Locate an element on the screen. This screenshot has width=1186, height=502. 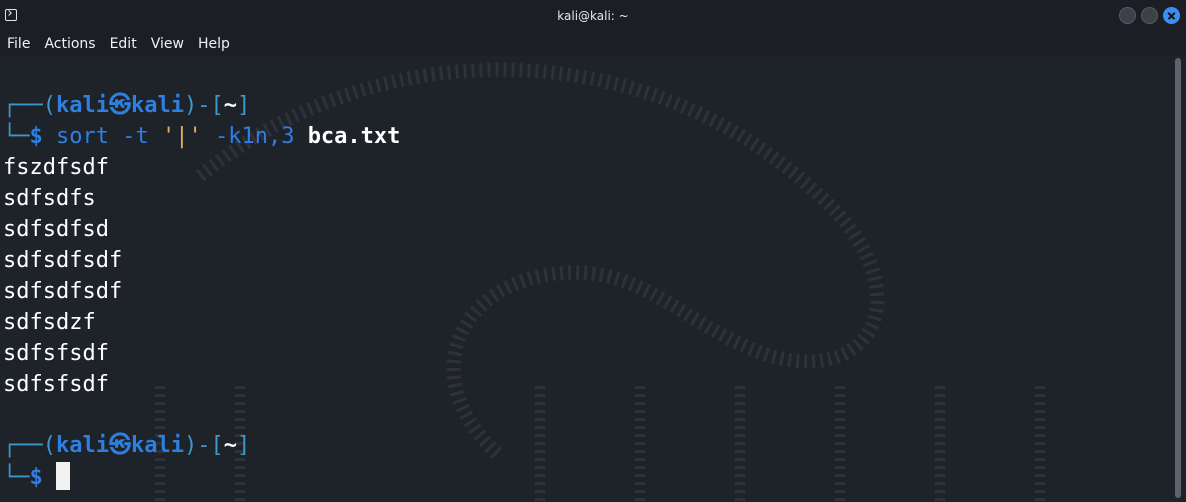
menu-edit: Edit is located at coordinates (123, 44).